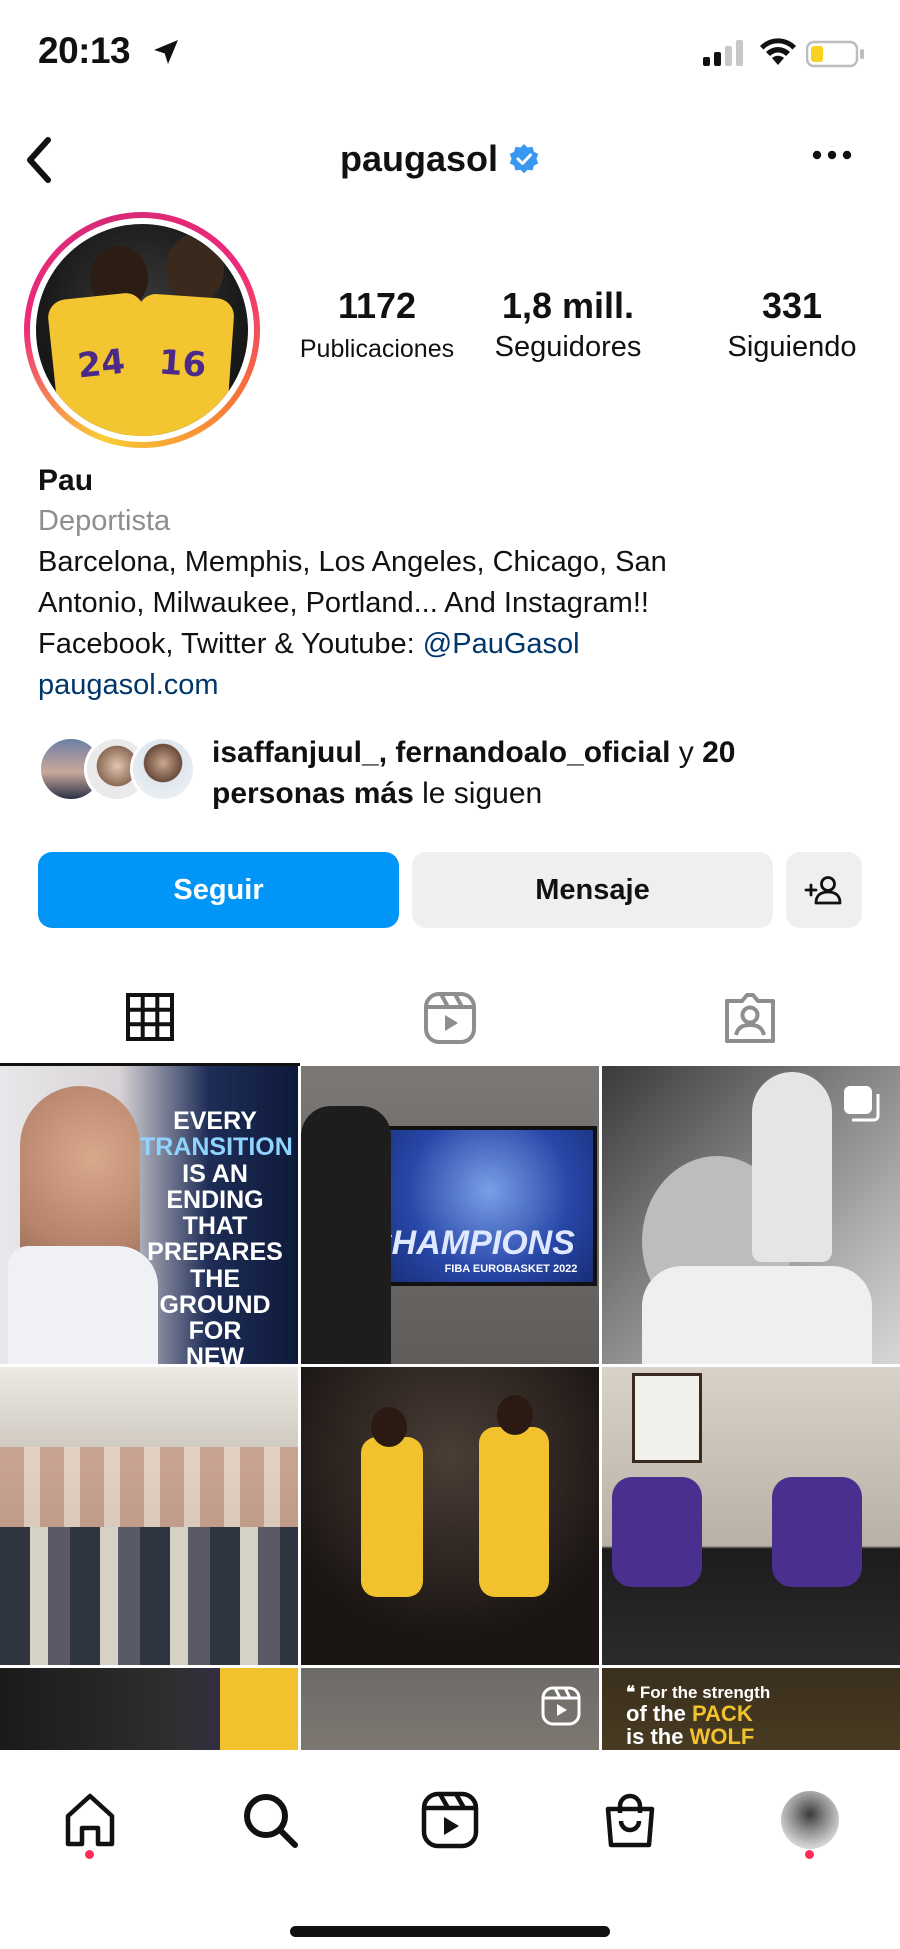  Describe the element at coordinates (792, 347) in the screenshot. I see `stat-following-label: Siguiendo` at that location.